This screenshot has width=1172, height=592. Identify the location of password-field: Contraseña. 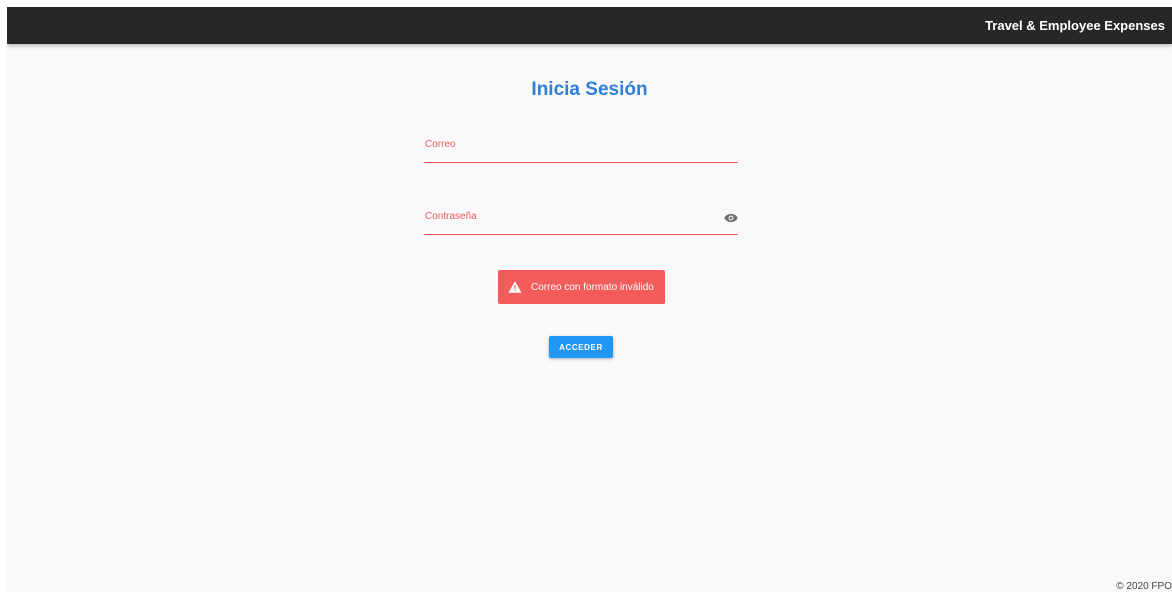
(581, 223).